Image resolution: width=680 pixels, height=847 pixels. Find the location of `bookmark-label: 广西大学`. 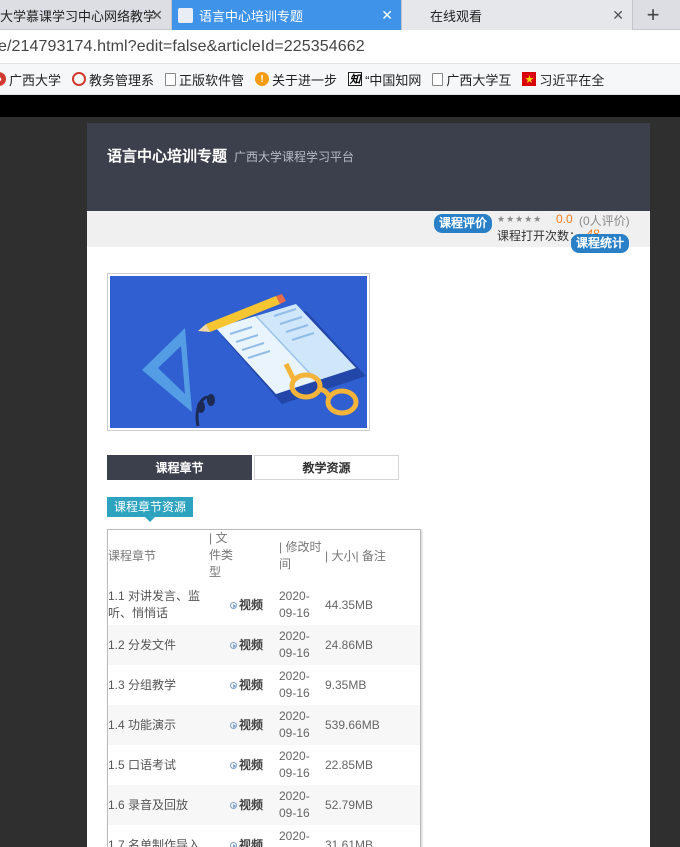

bookmark-label: 广西大学 is located at coordinates (35, 80).